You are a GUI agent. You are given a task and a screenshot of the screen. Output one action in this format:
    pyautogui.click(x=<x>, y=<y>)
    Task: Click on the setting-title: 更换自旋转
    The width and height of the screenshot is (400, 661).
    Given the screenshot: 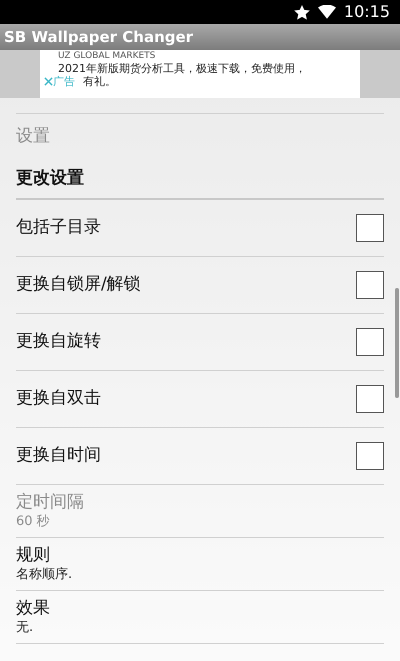 What is the action you would take?
    pyautogui.click(x=58, y=342)
    